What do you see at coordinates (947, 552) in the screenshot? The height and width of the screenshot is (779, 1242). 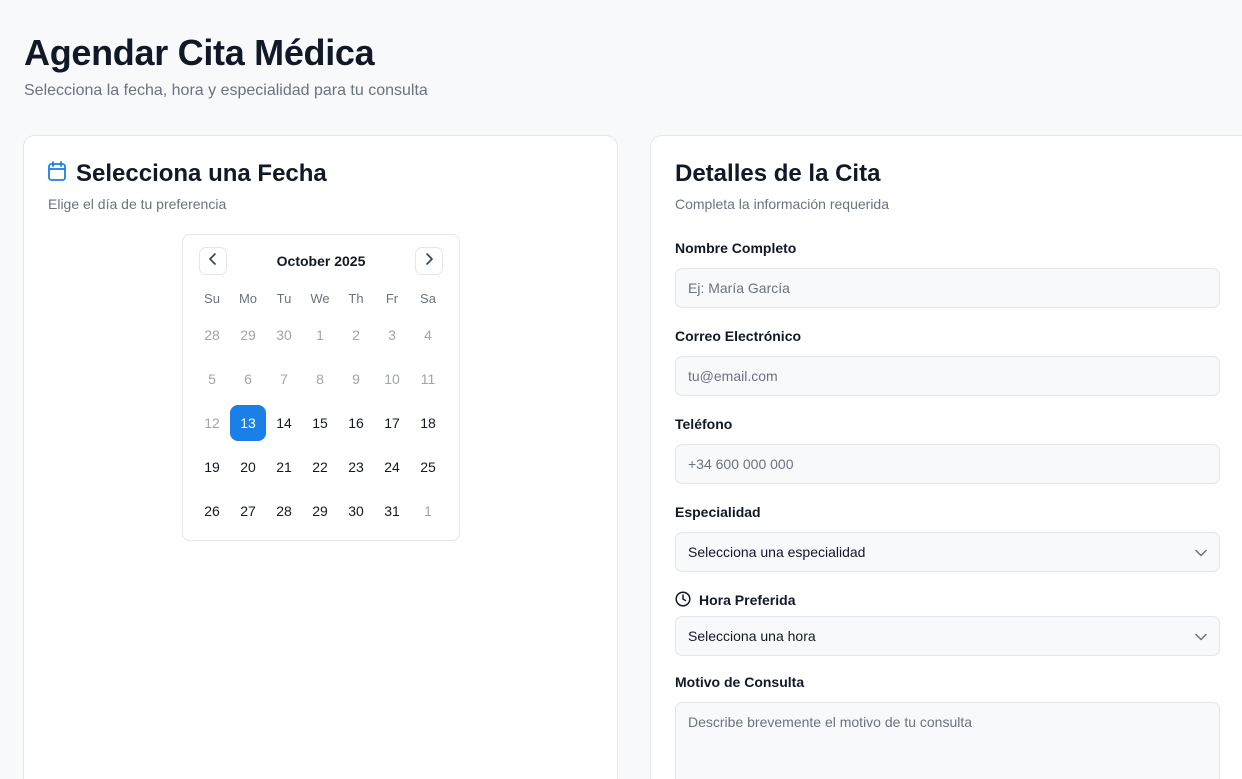 I see `specialty-select: Selecciona una especialidad` at bounding box center [947, 552].